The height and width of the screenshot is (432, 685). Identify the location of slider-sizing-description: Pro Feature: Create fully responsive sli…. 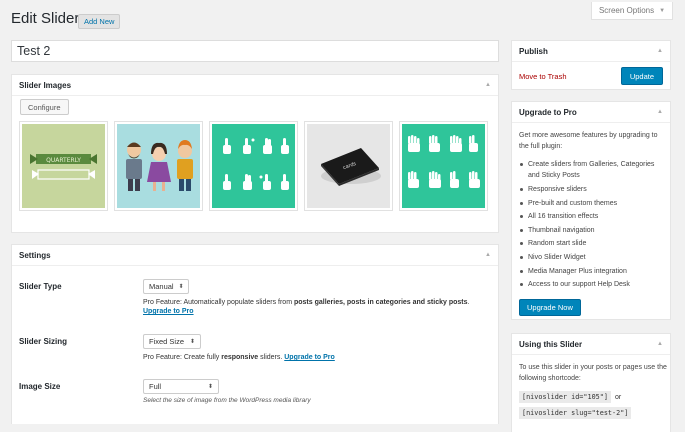
(313, 357).